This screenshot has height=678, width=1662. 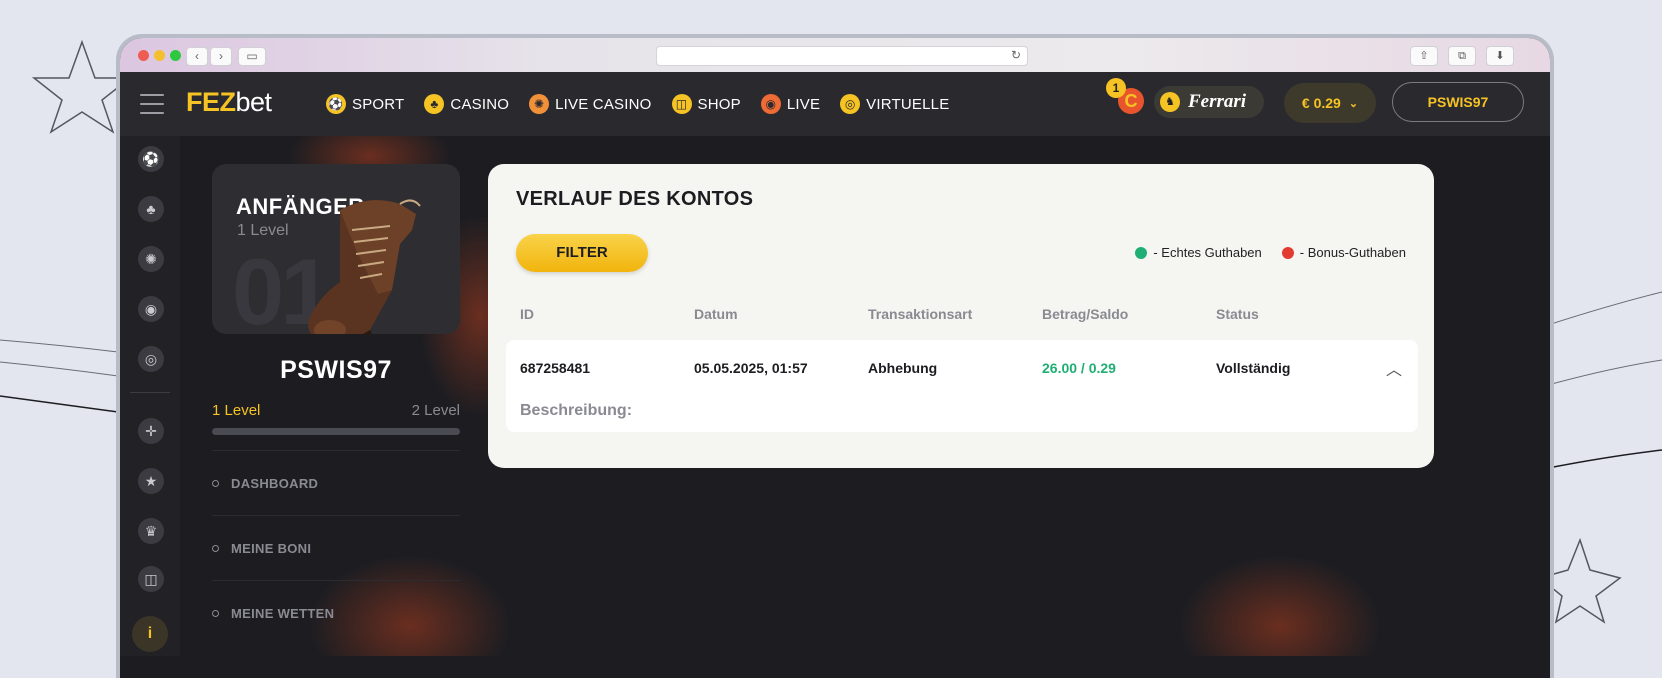 I want to click on profile-link-label: DASHBOARD, so click(x=275, y=483).